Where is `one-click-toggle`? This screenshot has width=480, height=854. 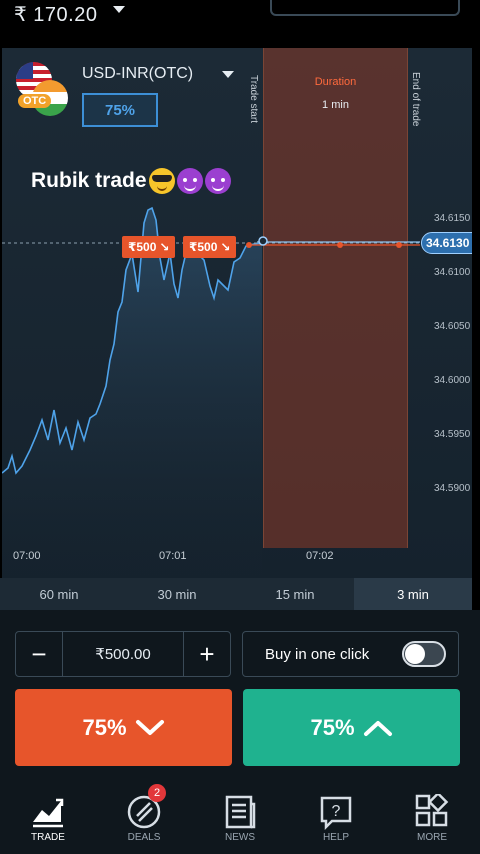
one-click-toggle is located at coordinates (424, 654).